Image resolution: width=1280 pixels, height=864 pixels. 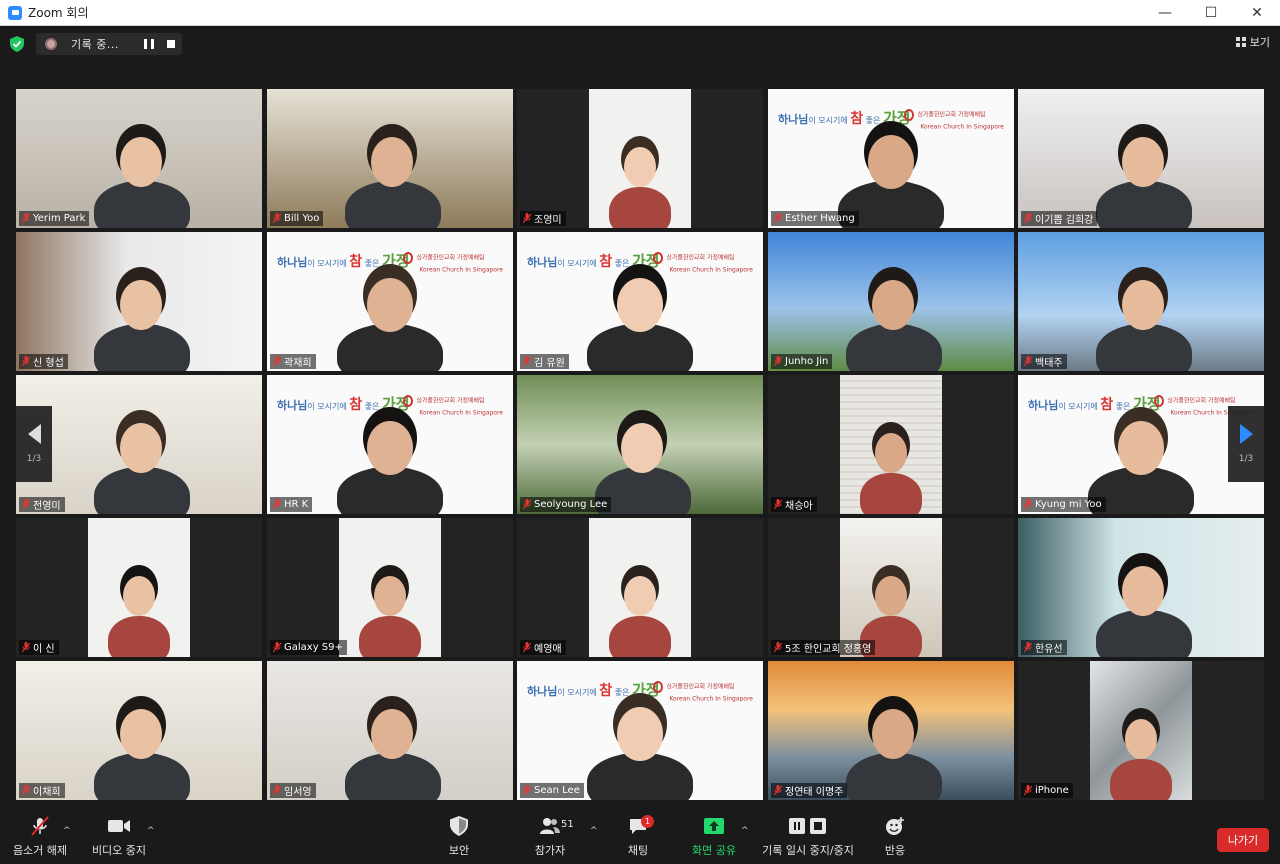 What do you see at coordinates (119, 850) in the screenshot?
I see `stop-video-label: 비디오 중지` at bounding box center [119, 850].